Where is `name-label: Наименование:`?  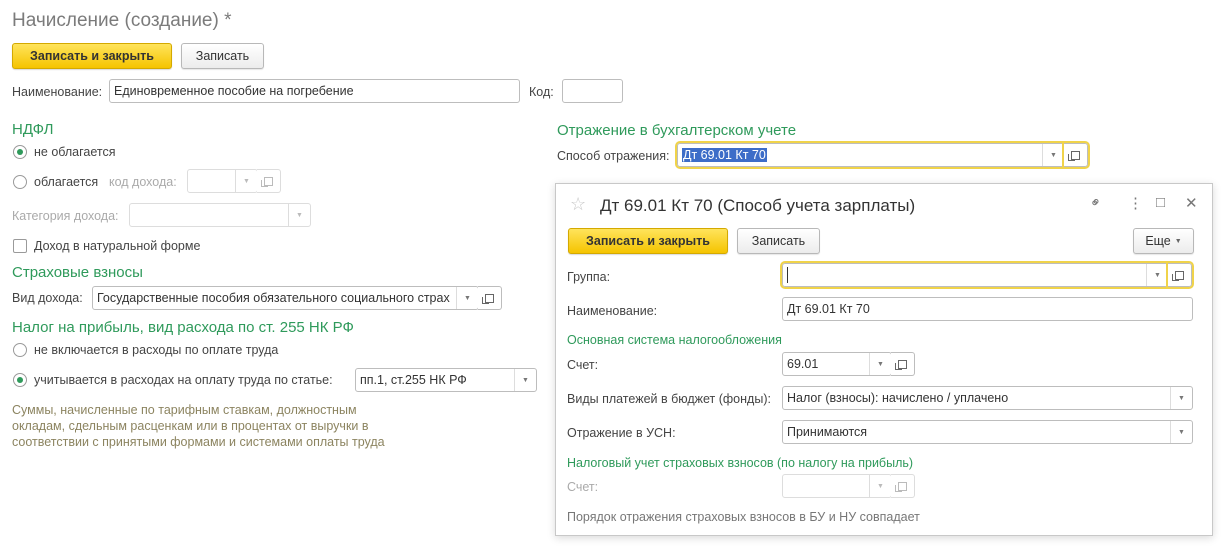 name-label: Наименование: is located at coordinates (57, 92).